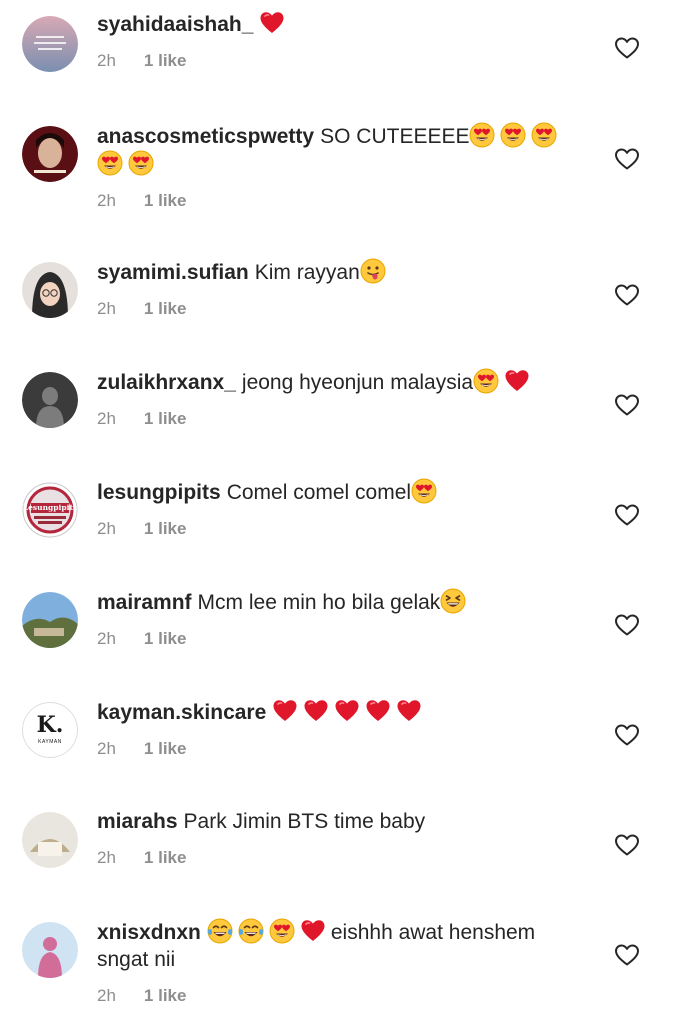  I want to click on avatar: Lesungpipits, so click(50, 510).